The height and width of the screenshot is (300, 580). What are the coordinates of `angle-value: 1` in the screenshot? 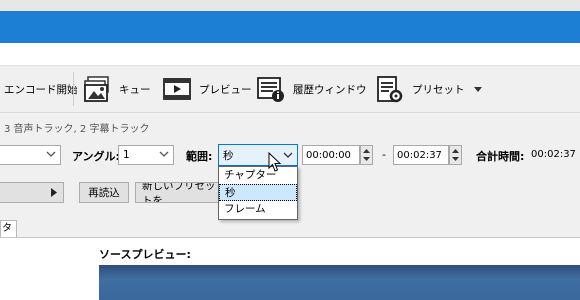 It's located at (126, 155).